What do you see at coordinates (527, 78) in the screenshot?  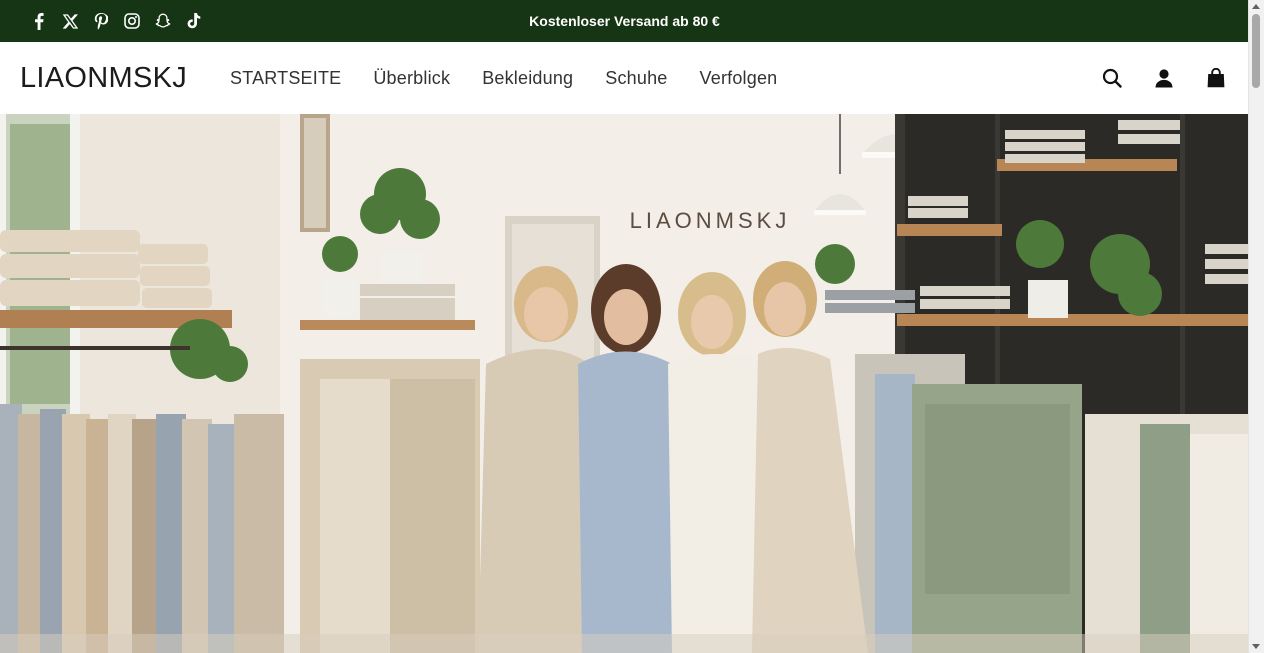 I see `nav-bekleidung: Bekleidung` at bounding box center [527, 78].